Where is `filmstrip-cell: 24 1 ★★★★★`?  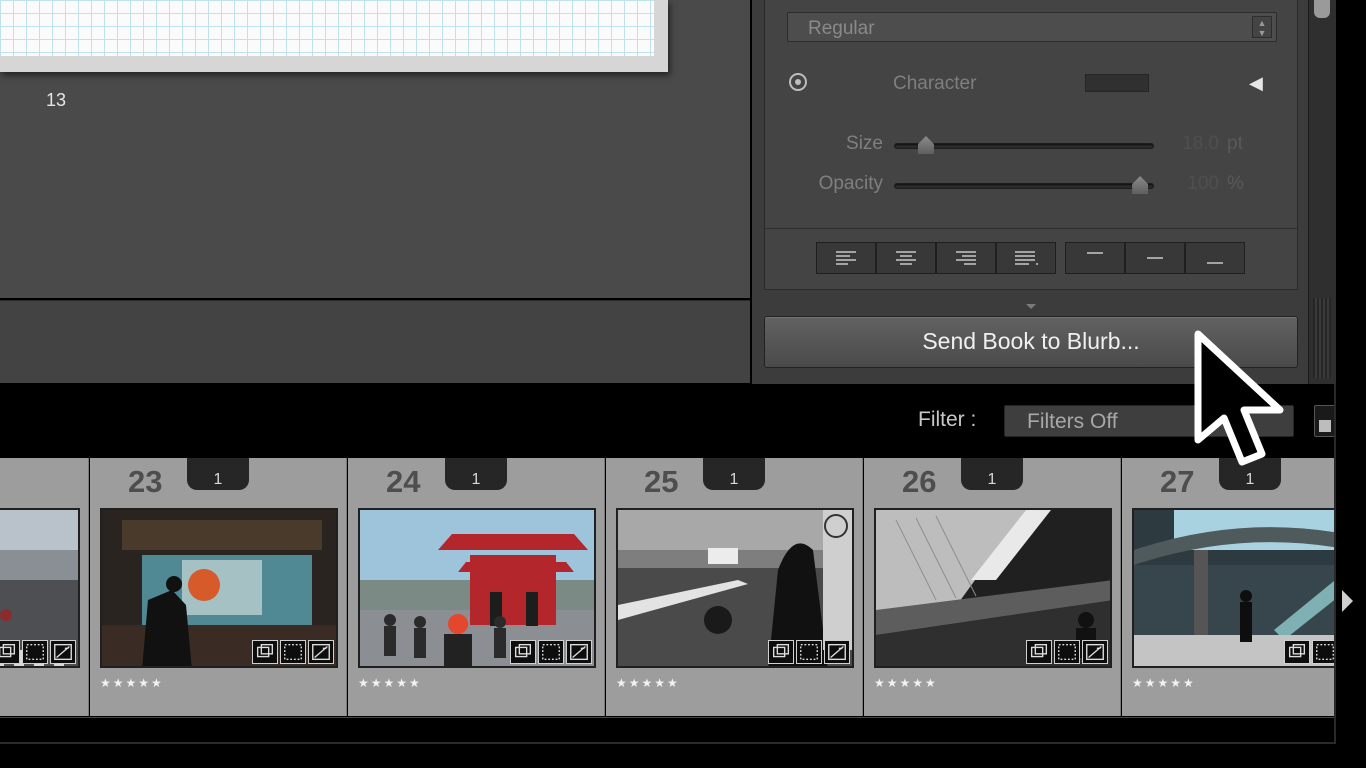
filmstrip-cell: 24 1 ★★★★★ is located at coordinates (476, 587).